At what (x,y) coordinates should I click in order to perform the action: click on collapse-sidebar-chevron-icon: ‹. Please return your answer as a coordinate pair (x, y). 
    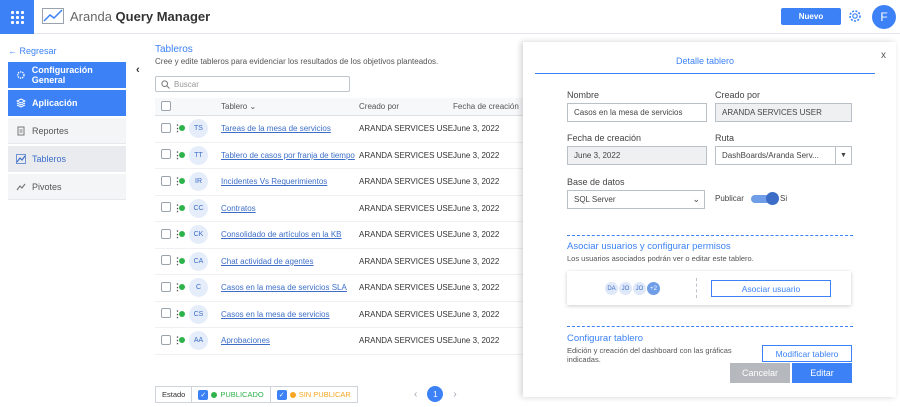
    Looking at the image, I should click on (138, 70).